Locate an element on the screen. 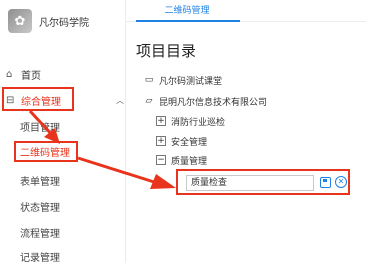  active-tab-indicator is located at coordinates (188, 21).